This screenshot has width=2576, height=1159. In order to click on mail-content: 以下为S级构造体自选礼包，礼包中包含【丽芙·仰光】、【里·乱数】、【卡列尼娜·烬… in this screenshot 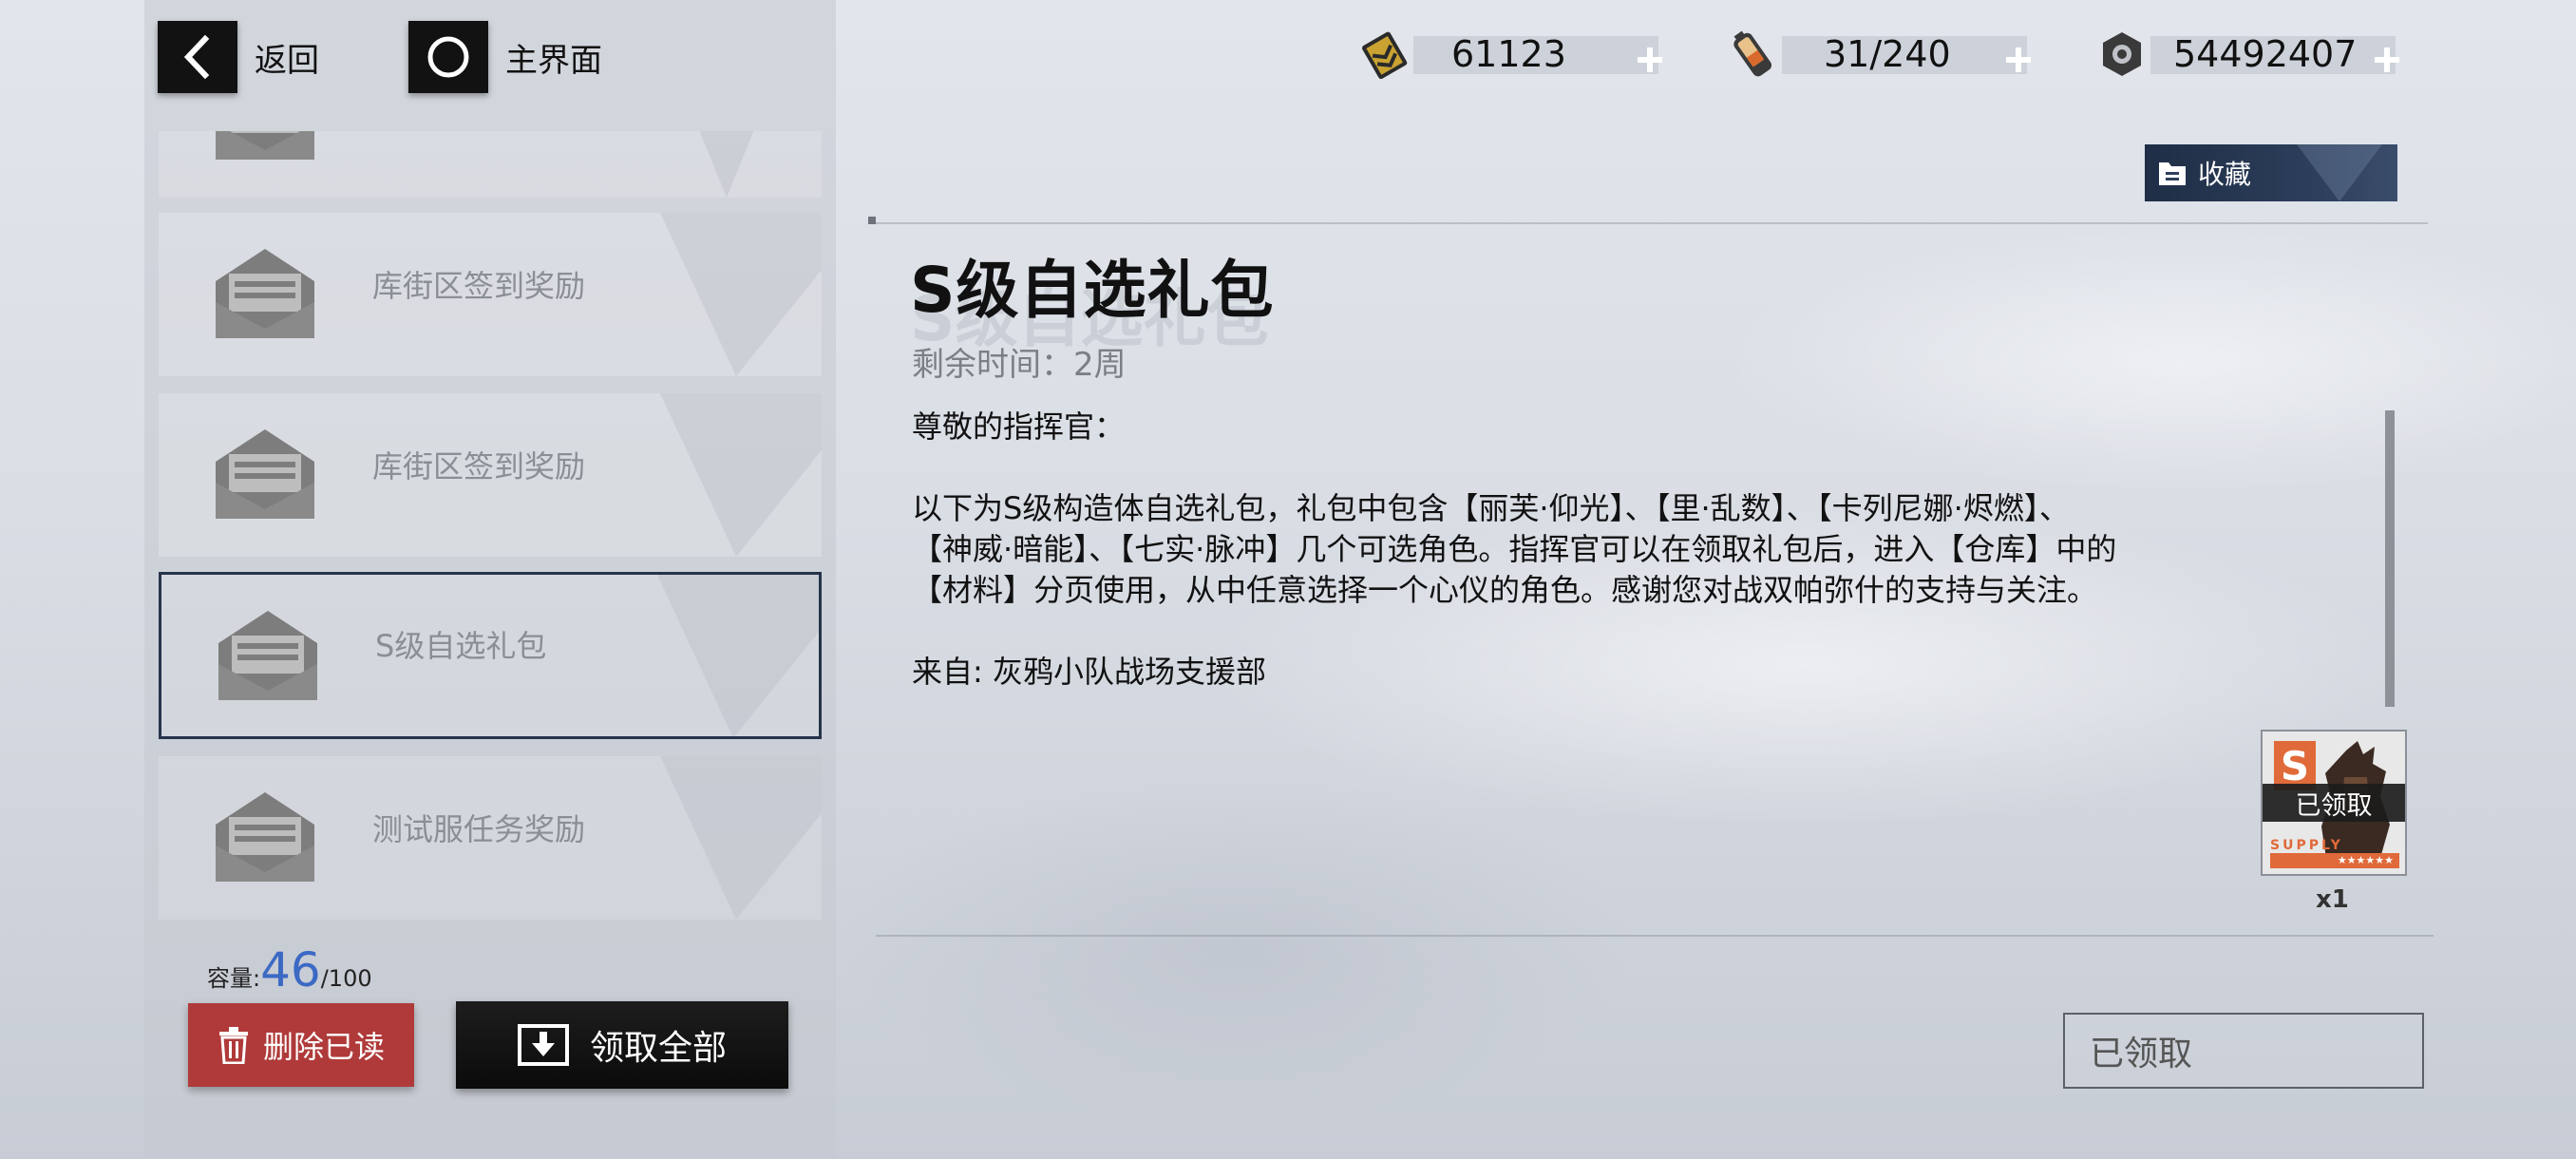, I will do `click(1514, 549)`.